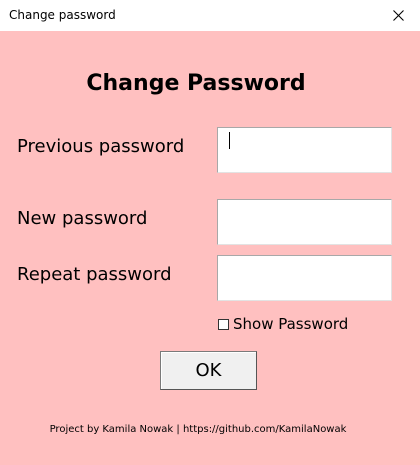 This screenshot has width=420, height=465. What do you see at coordinates (196, 83) in the screenshot?
I see `form-heading: Change Password` at bounding box center [196, 83].